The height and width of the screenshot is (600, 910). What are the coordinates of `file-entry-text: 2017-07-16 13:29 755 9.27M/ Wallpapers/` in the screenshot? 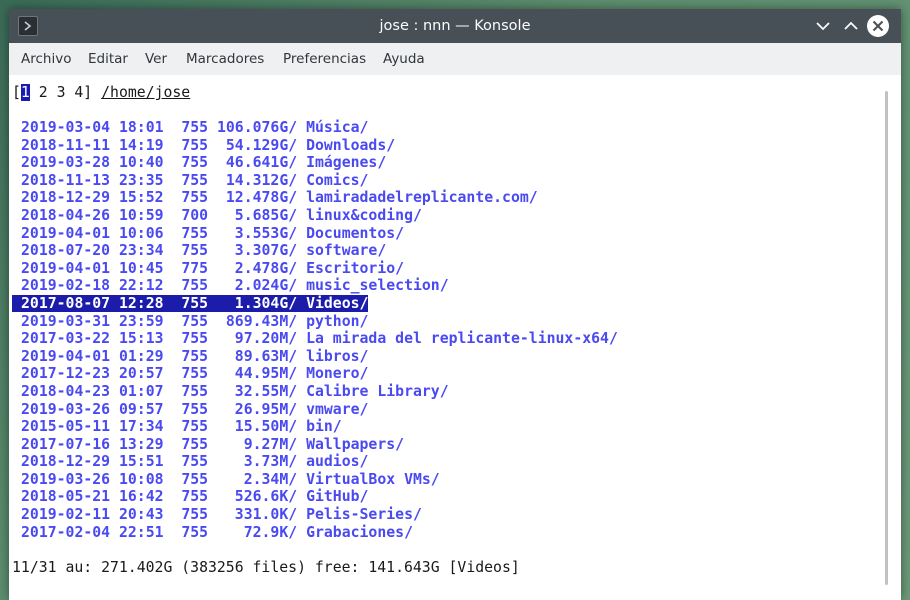 It's located at (213, 444).